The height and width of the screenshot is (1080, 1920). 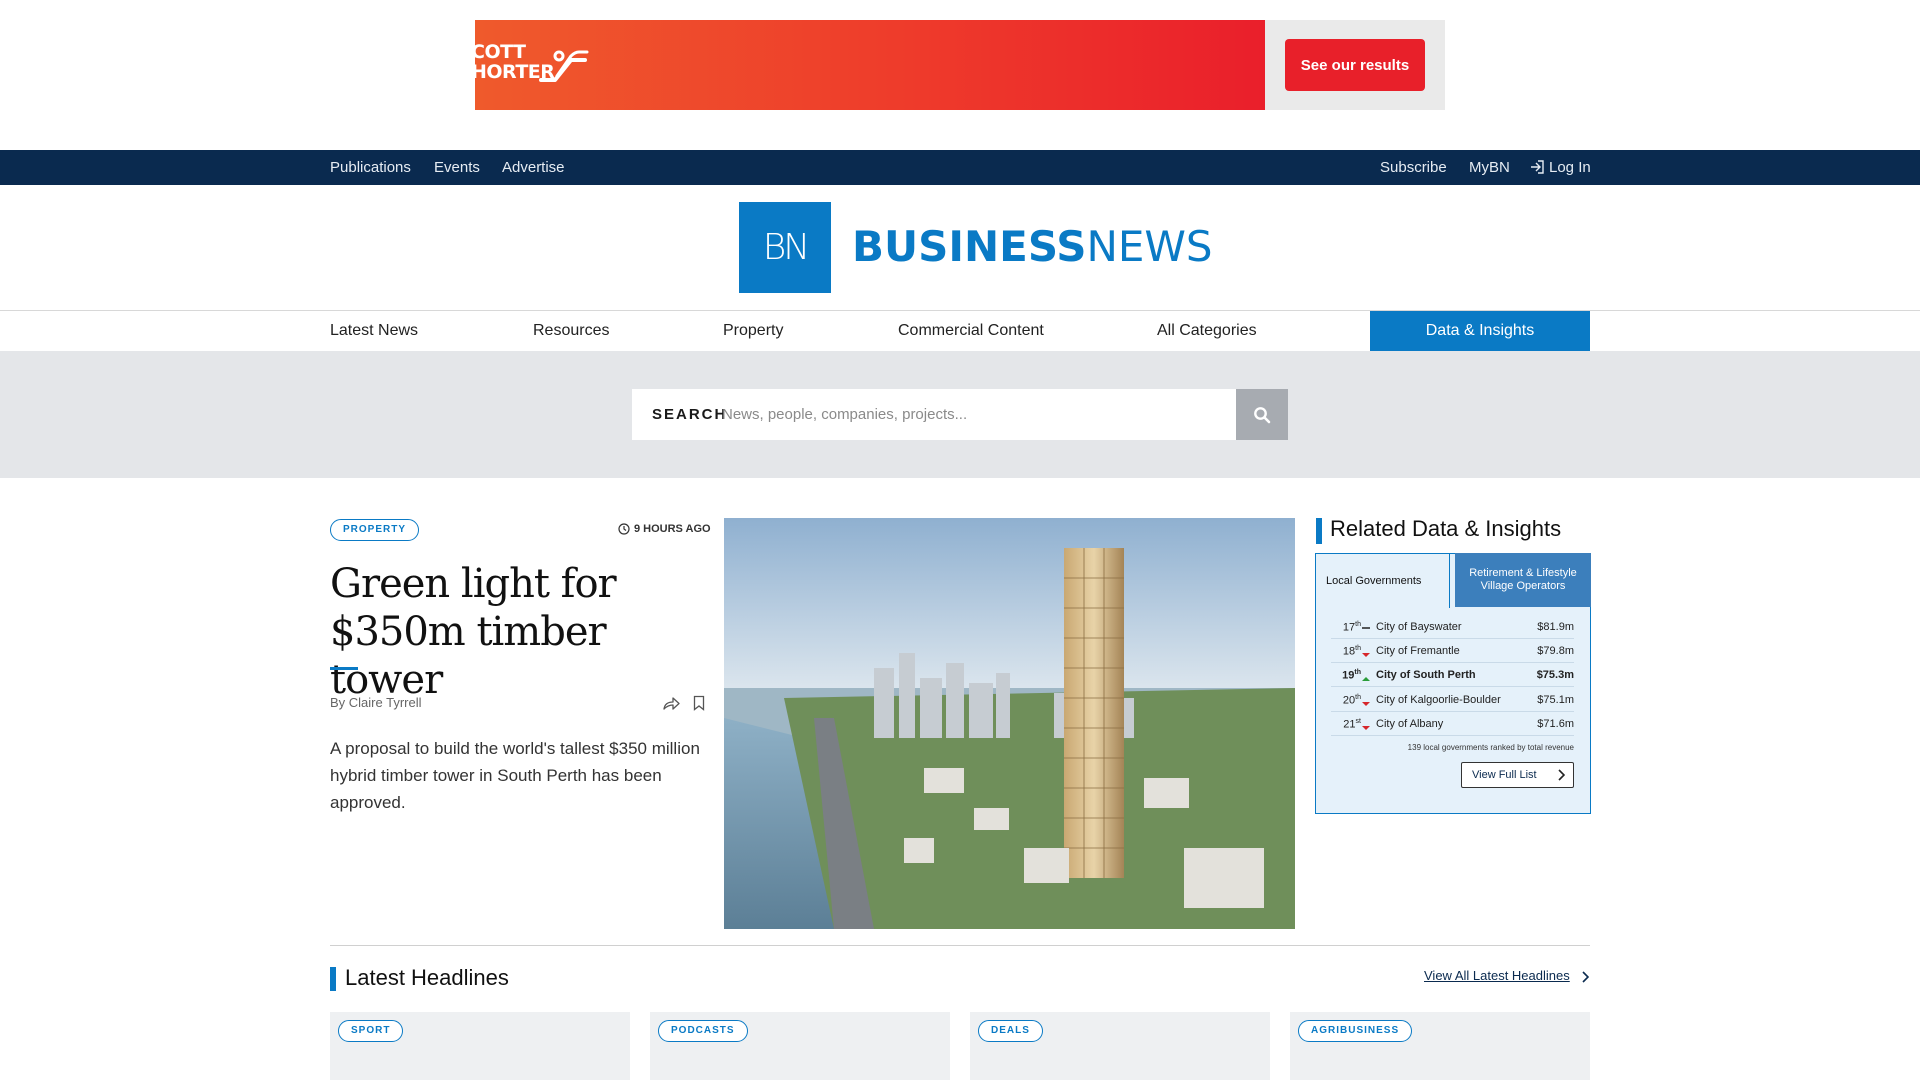 I want to click on login-label: Log In, so click(x=1570, y=167).